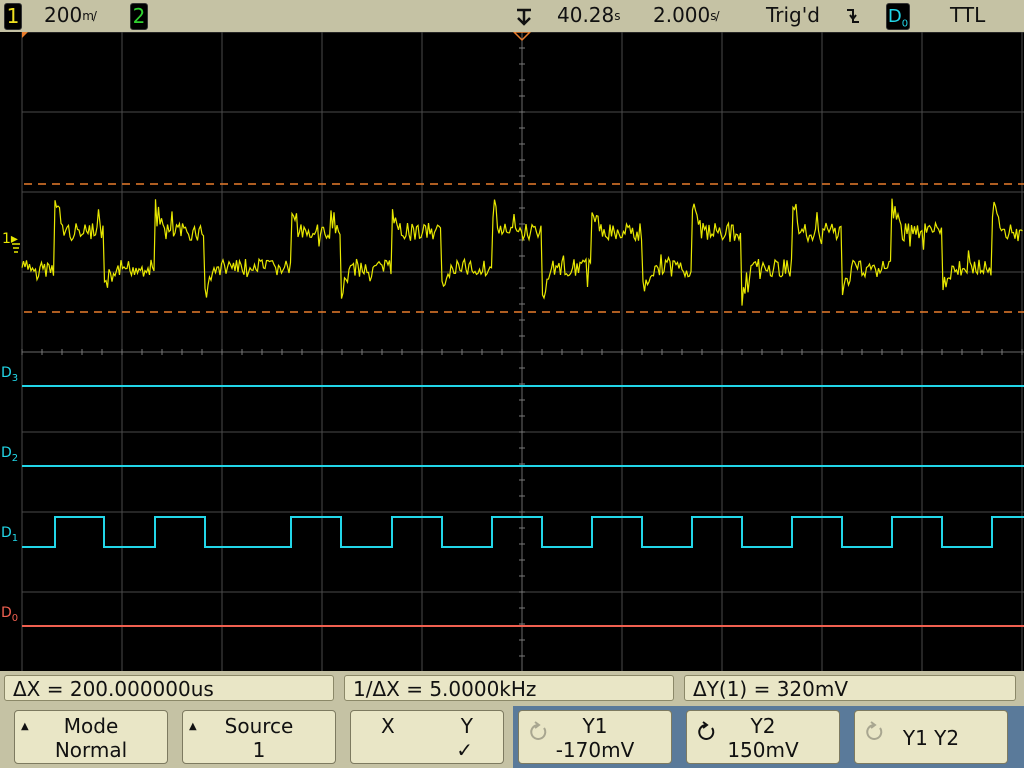 This screenshot has height=768, width=1024. Describe the element at coordinates (259, 737) in the screenshot. I see `source-softkey: ▲ Source 1` at that location.